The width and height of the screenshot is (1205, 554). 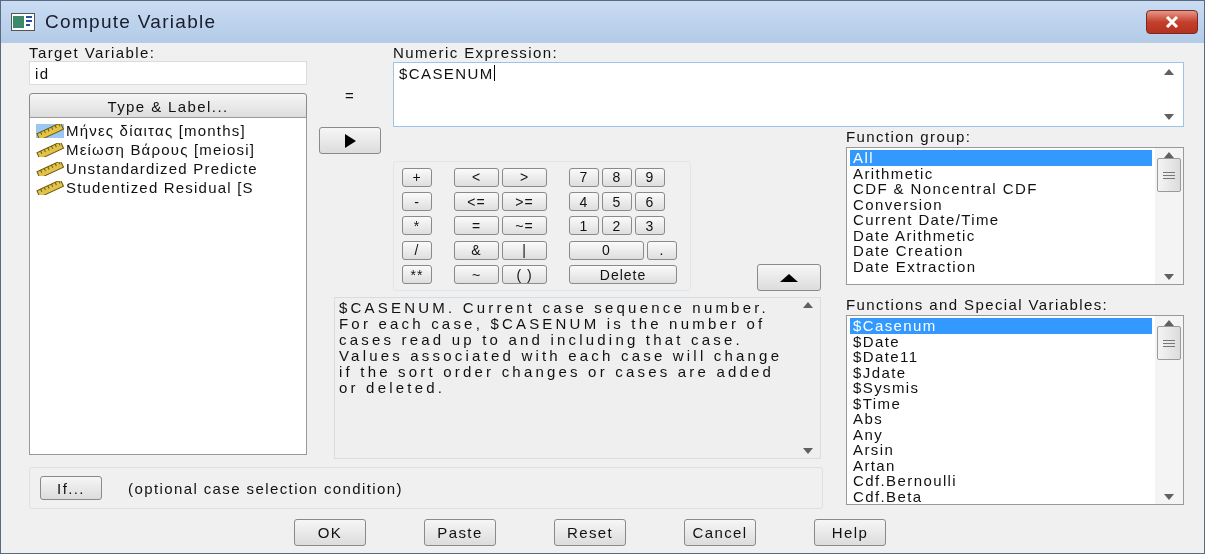 What do you see at coordinates (584, 177) in the screenshot?
I see `keypad-key: 7` at bounding box center [584, 177].